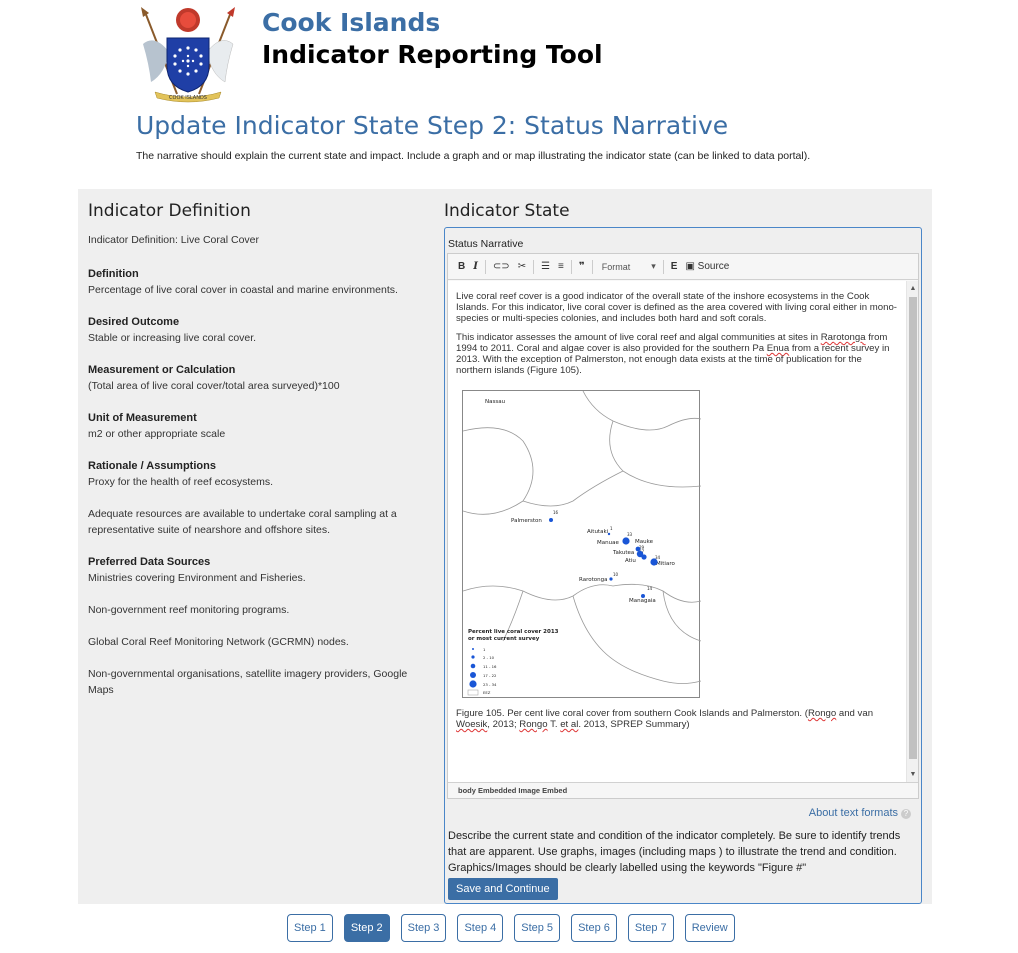  What do you see at coordinates (569, 724) in the screenshot?
I see `spellcheck-word: et al` at bounding box center [569, 724].